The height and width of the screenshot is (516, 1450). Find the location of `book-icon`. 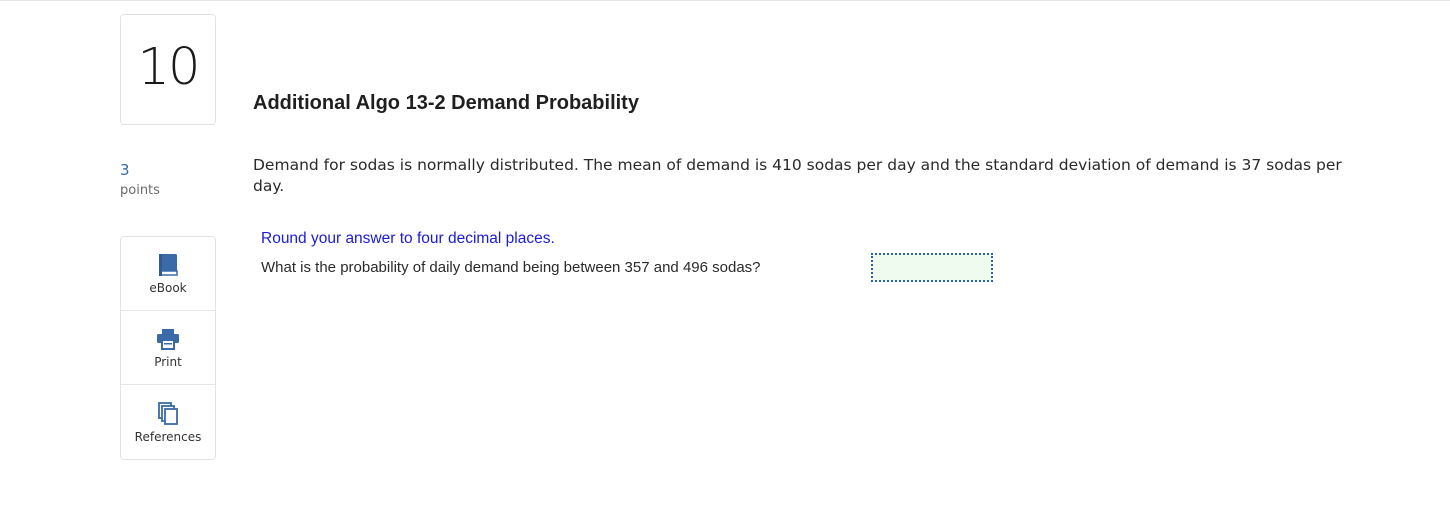

book-icon is located at coordinates (168, 265).